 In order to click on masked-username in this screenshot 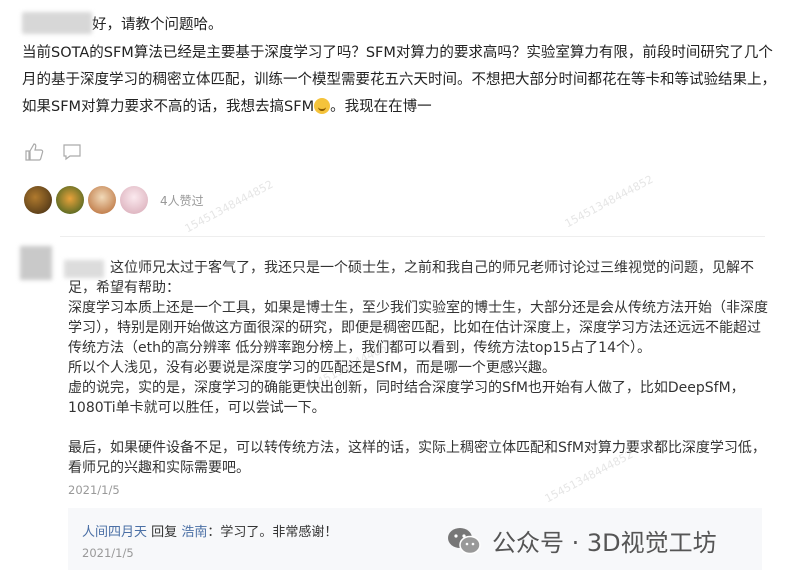, I will do `click(57, 23)`.